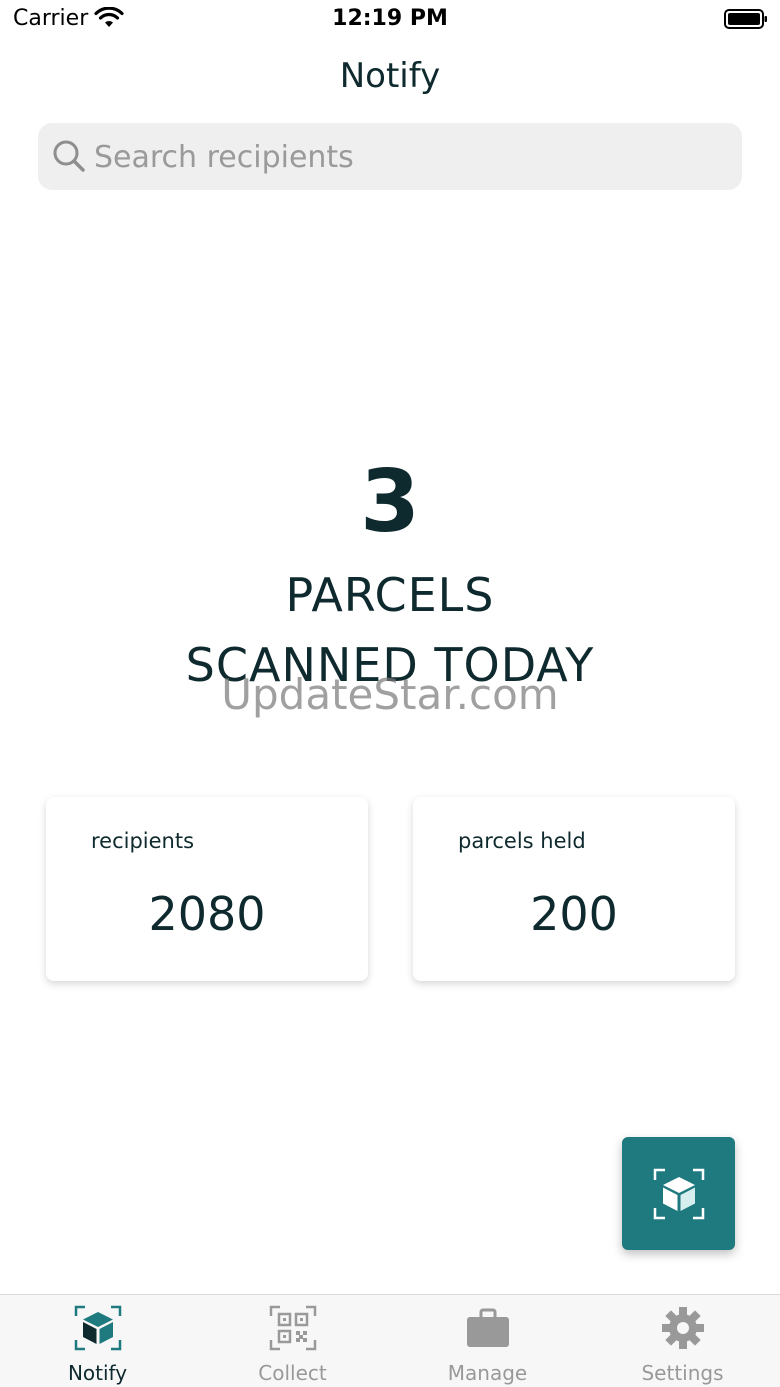 Image resolution: width=780 pixels, height=1387 pixels. I want to click on status-bar: Carrier 12:19 PM, so click(390, 20).